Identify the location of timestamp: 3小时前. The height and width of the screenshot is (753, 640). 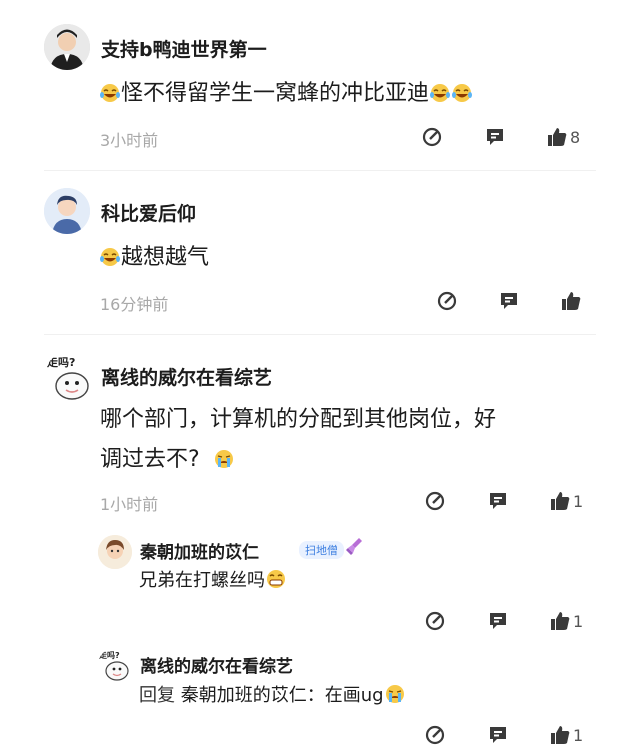
(129, 140).